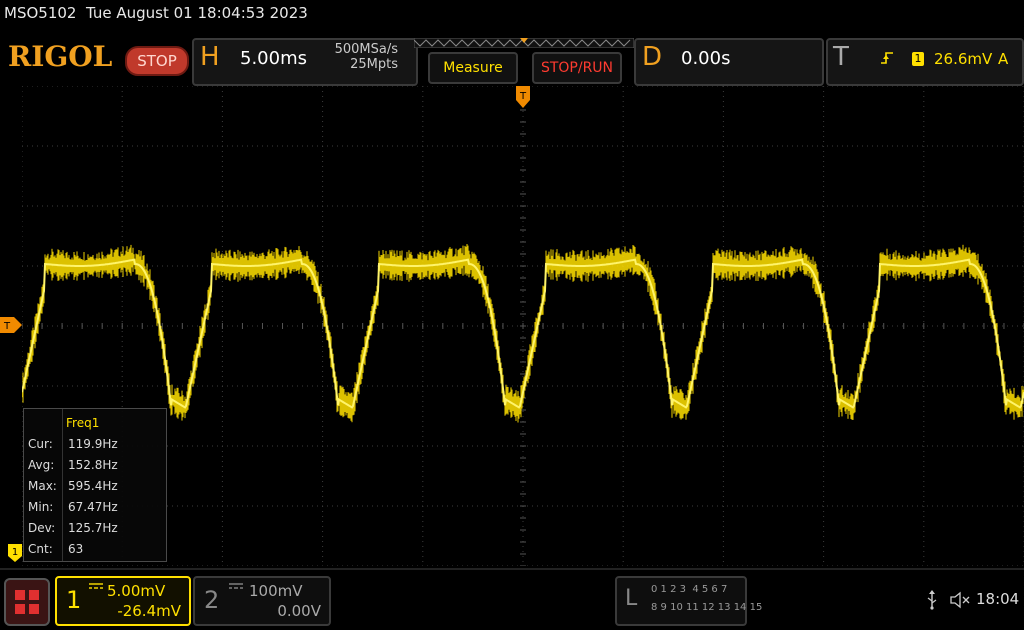  Describe the element at coordinates (40, 444) in the screenshot. I see `measurement-label: Cur:` at that location.